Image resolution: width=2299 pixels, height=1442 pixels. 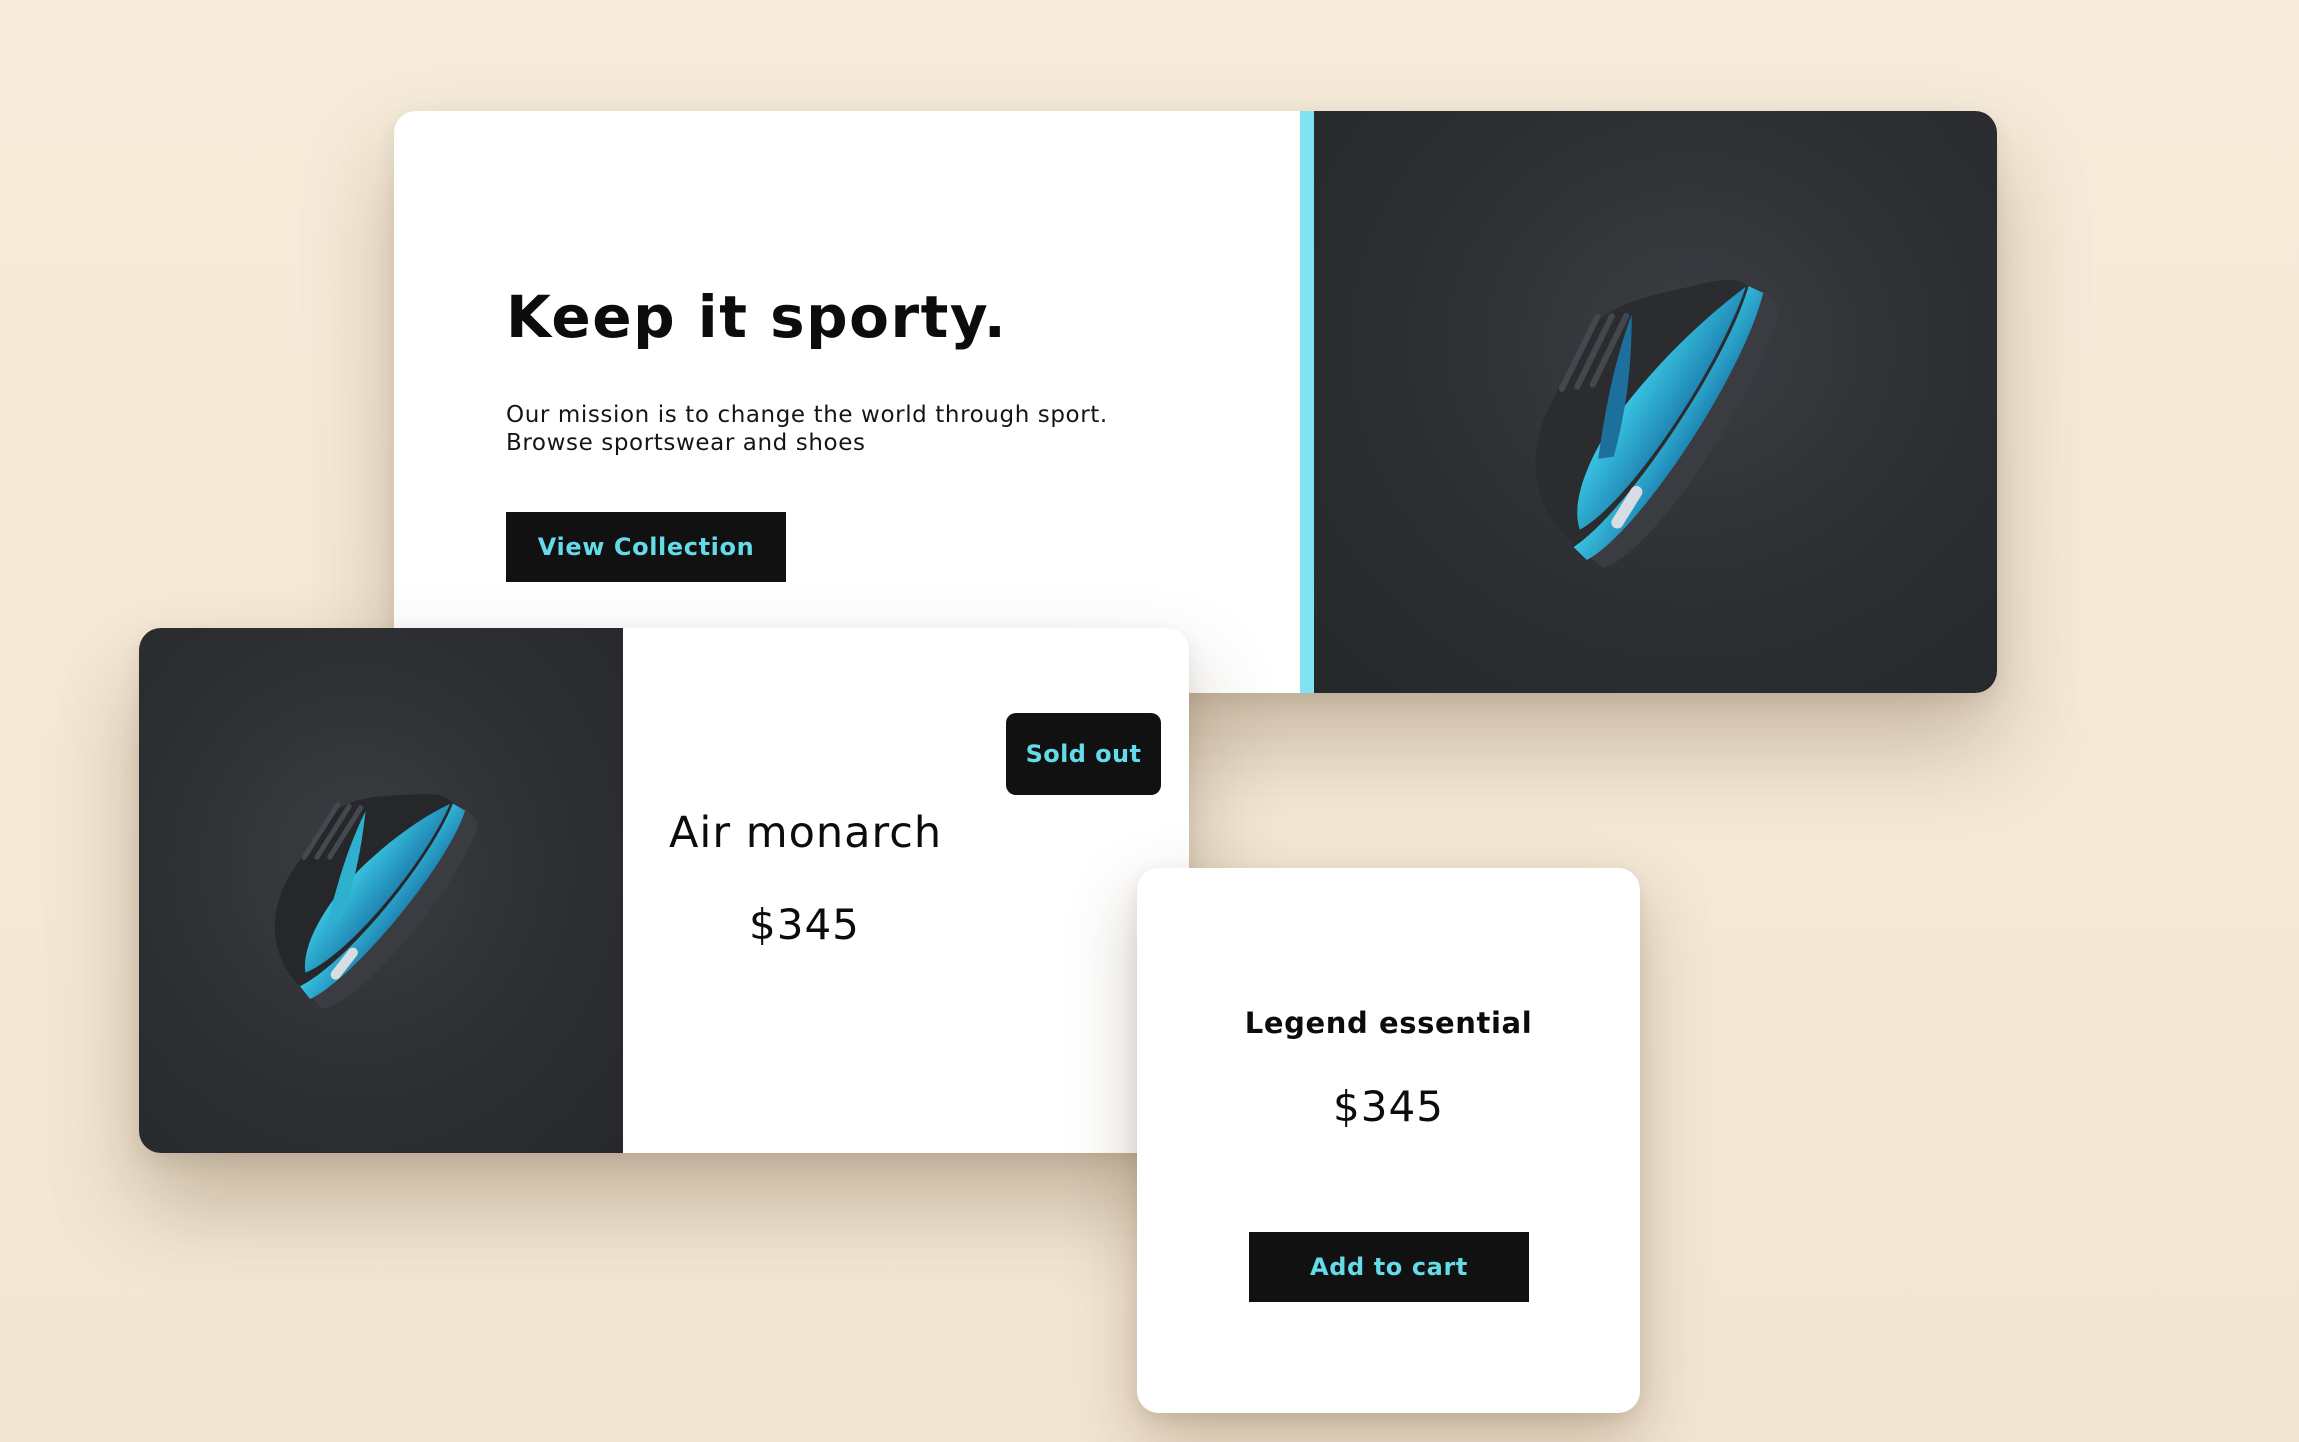 I want to click on legend-product-name: Legend essential, so click(x=1388, y=1023).